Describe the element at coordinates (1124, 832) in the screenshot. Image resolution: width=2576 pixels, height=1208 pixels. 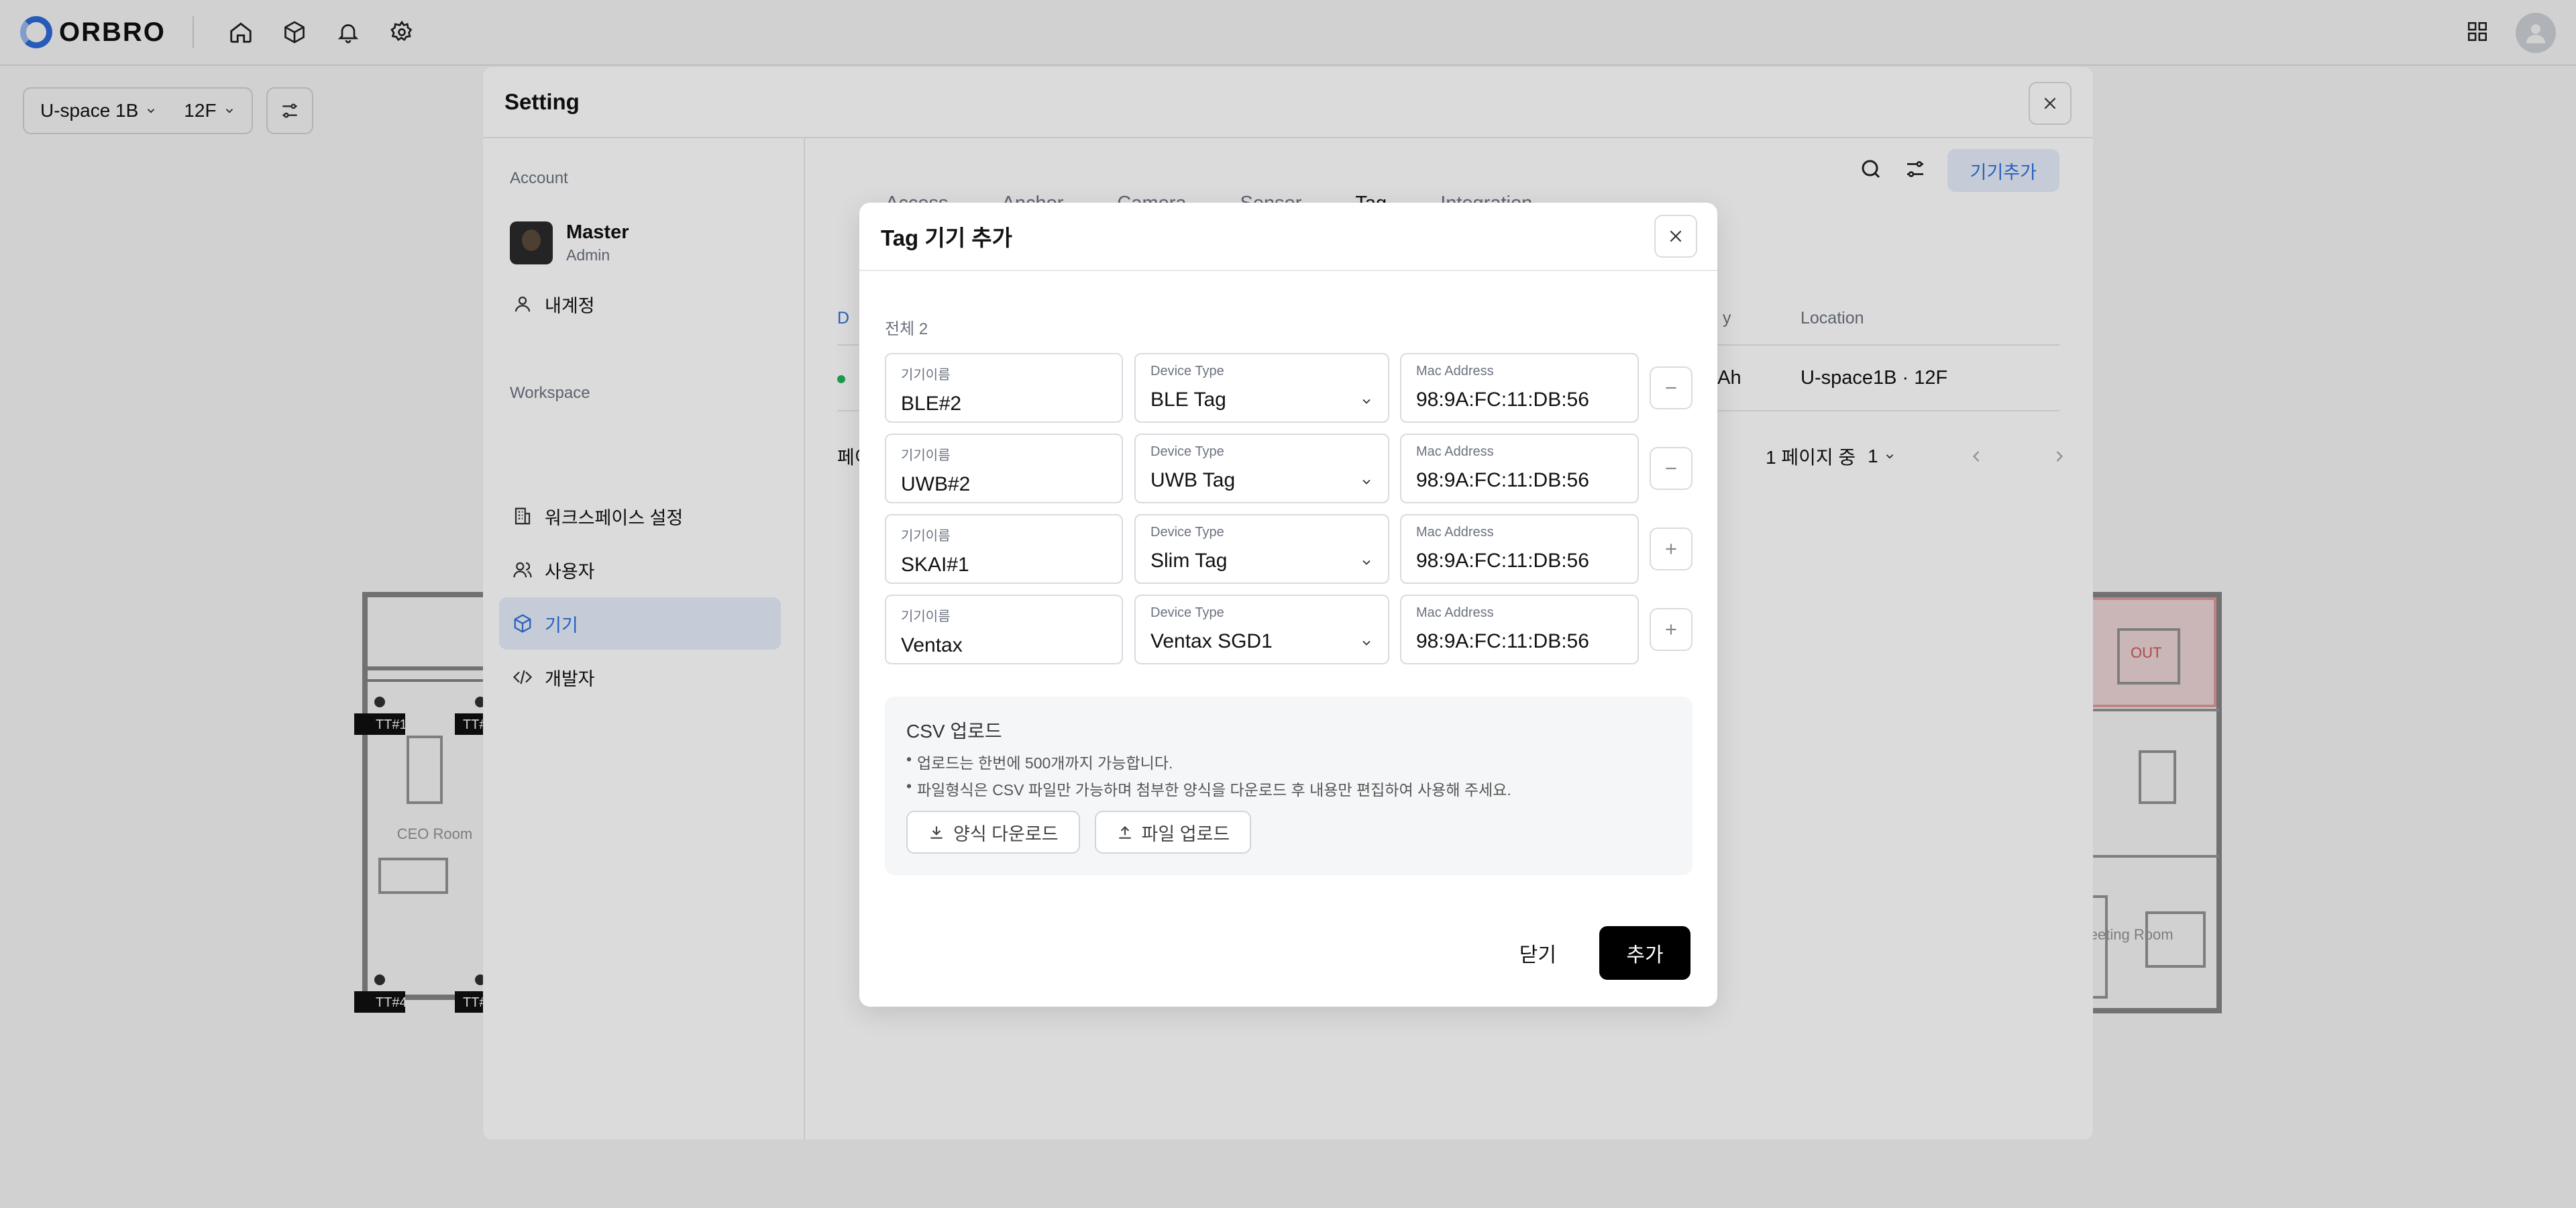
I see `upload-icon` at that location.